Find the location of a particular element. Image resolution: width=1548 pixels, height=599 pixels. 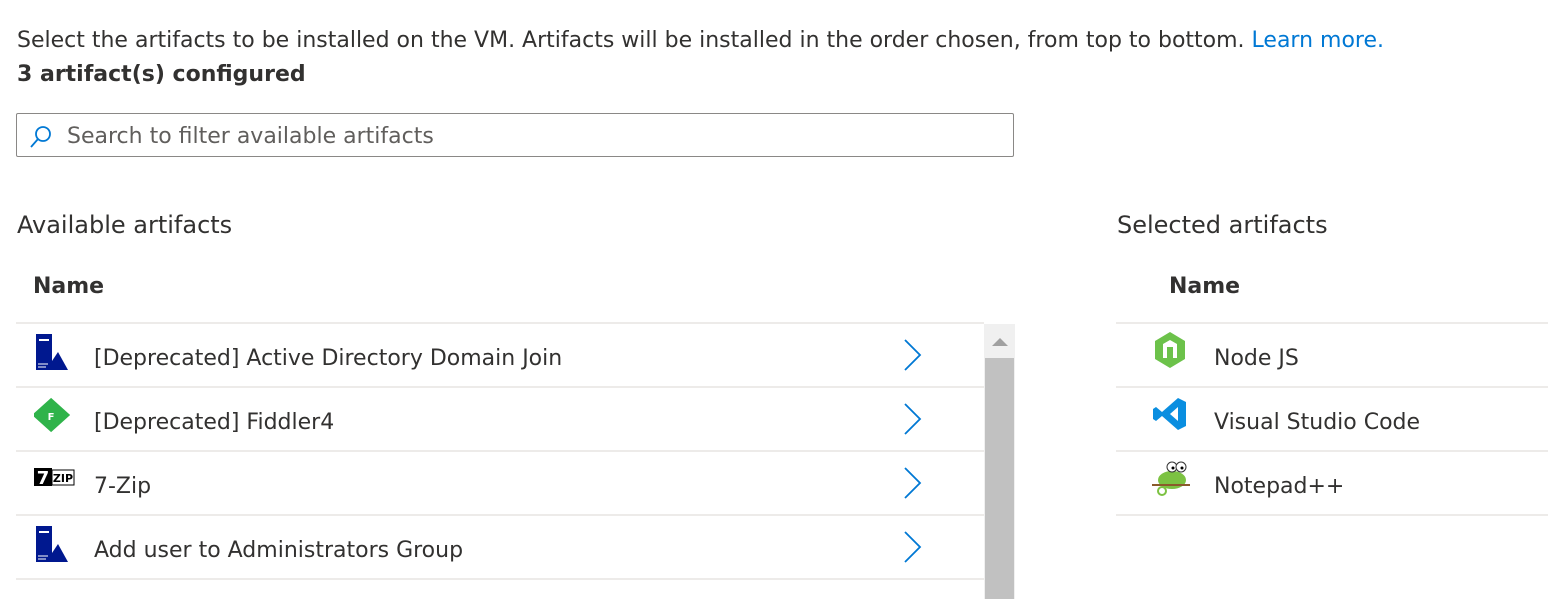

selected-artifact-row: Notepad++ is located at coordinates (1332, 484).